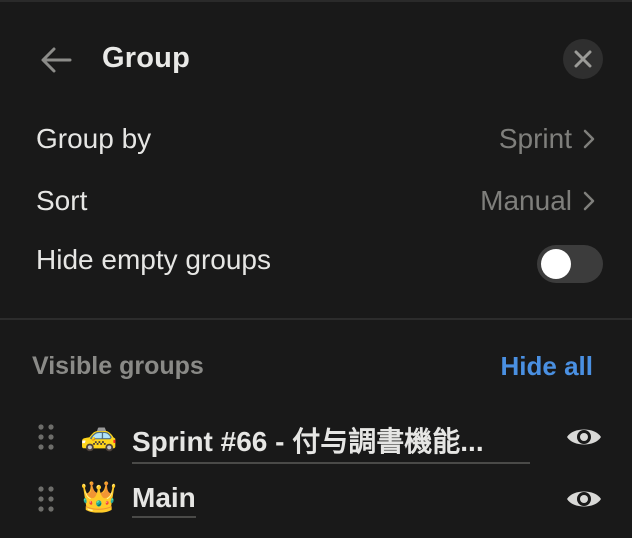  Describe the element at coordinates (164, 500) in the screenshot. I see `group-name-link: Main` at that location.